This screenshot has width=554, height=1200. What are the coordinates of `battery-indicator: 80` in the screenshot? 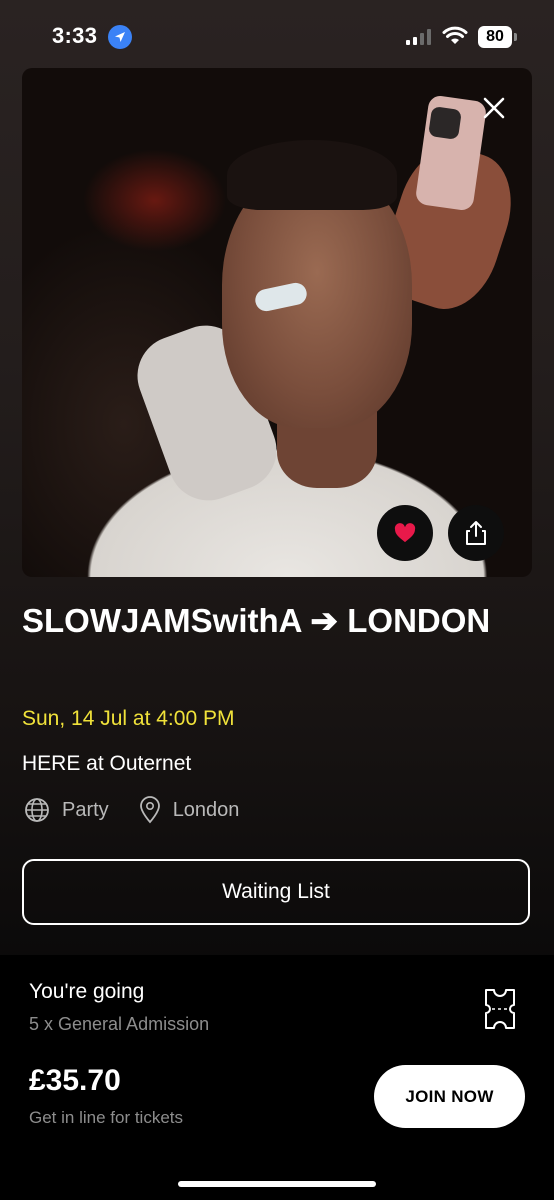 It's located at (495, 37).